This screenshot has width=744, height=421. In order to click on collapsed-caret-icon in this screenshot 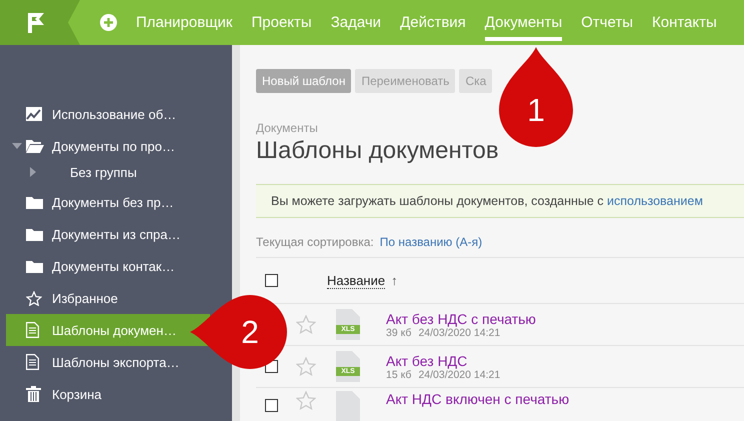, I will do `click(33, 172)`.